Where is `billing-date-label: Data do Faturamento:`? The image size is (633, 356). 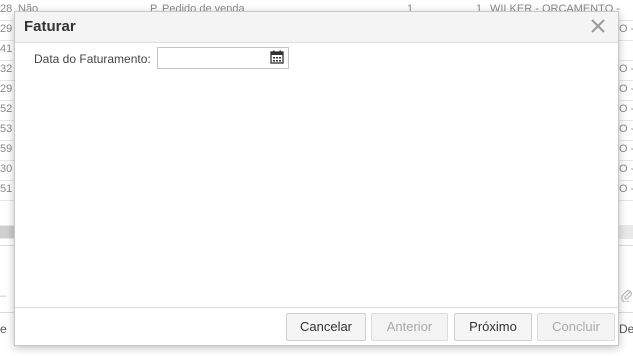 billing-date-label: Data do Faturamento: is located at coordinates (92, 59).